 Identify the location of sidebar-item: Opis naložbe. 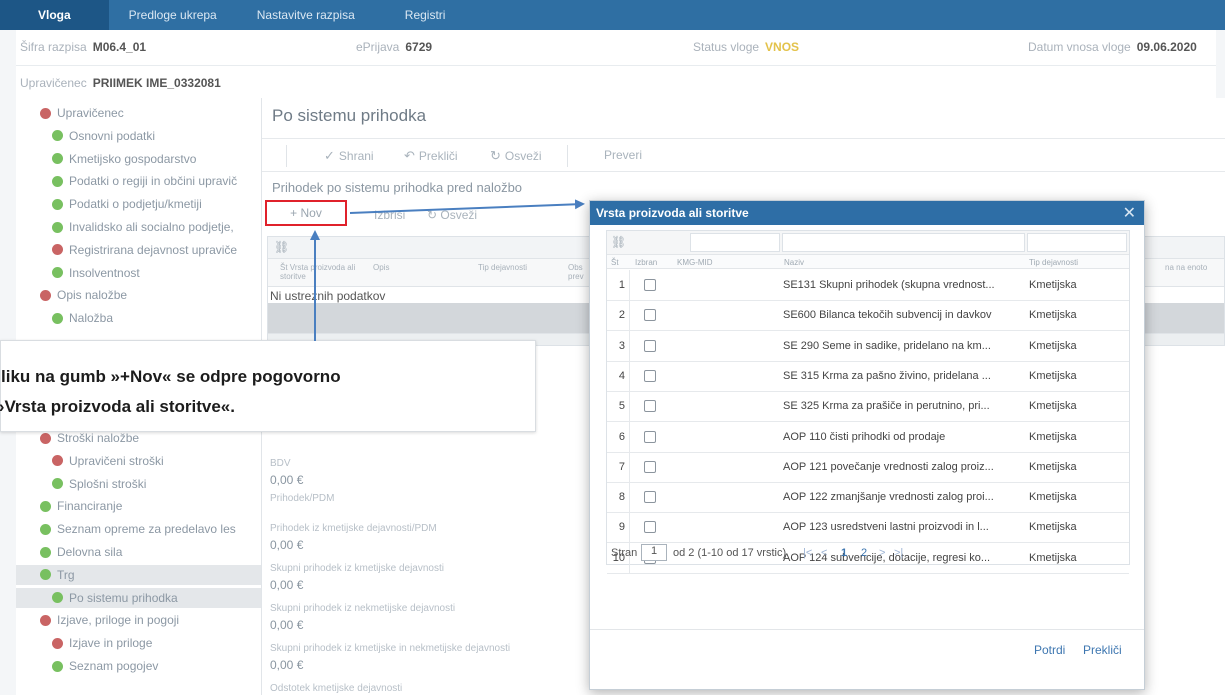
(83, 295).